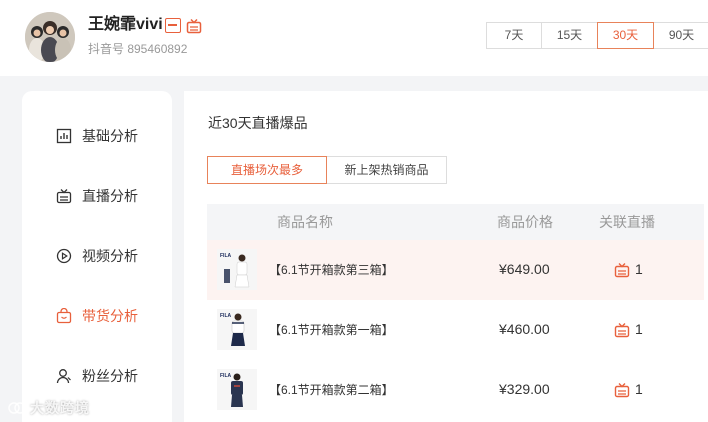 The image size is (708, 422). Describe the element at coordinates (110, 316) in the screenshot. I see `sidebar-item-label: 带货分析` at that location.